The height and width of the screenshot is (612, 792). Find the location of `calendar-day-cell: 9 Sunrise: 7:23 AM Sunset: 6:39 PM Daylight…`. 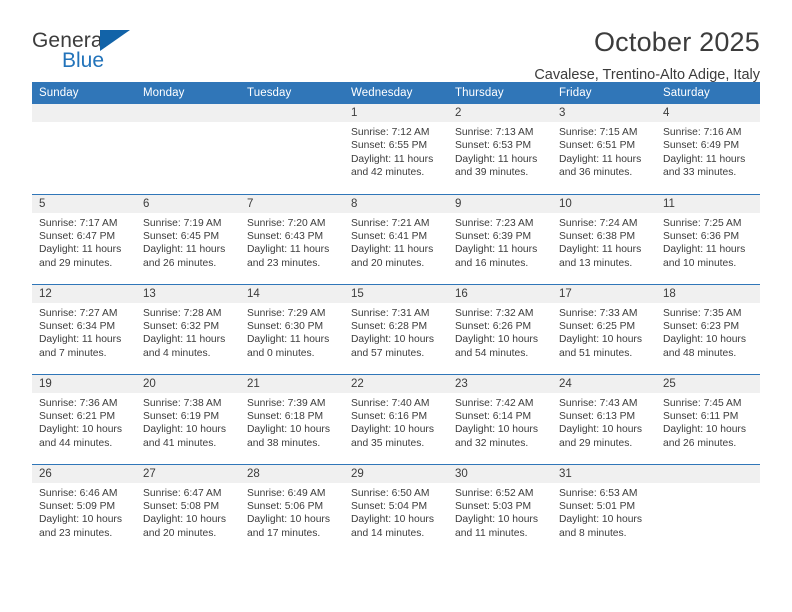

calendar-day-cell: 9 Sunrise: 7:23 AM Sunset: 6:39 PM Daylight… is located at coordinates (500, 238).